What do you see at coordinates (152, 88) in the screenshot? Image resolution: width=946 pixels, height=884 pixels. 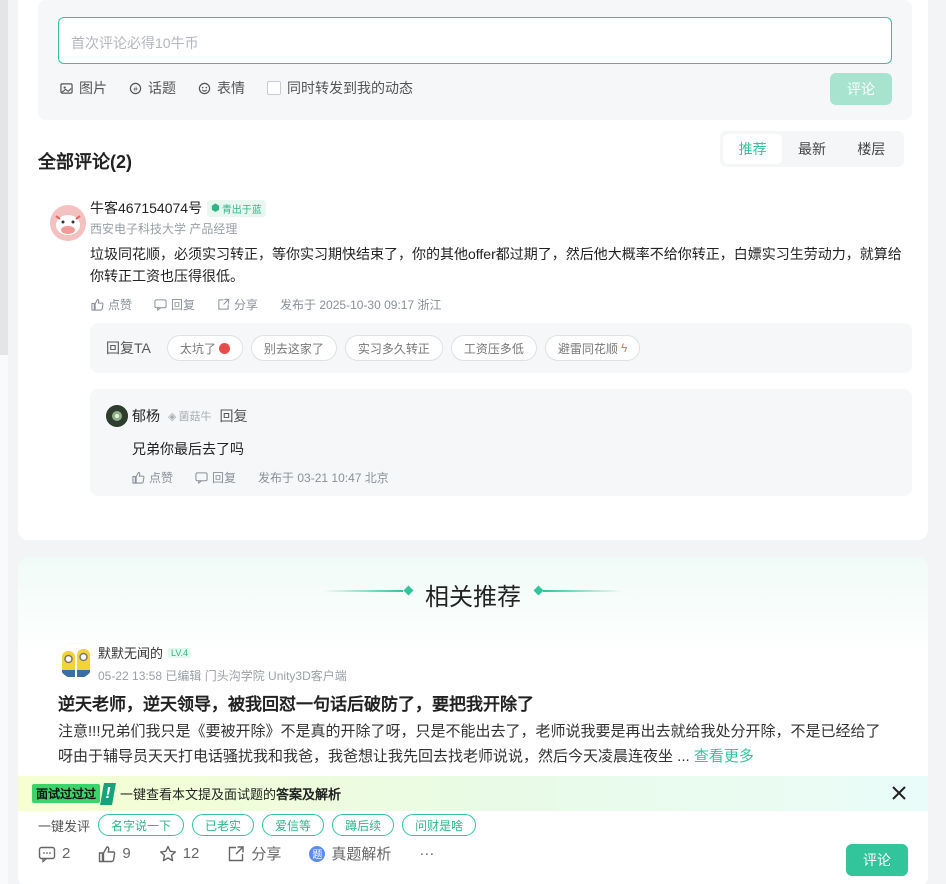 I see `topic-tool: # 话题` at bounding box center [152, 88].